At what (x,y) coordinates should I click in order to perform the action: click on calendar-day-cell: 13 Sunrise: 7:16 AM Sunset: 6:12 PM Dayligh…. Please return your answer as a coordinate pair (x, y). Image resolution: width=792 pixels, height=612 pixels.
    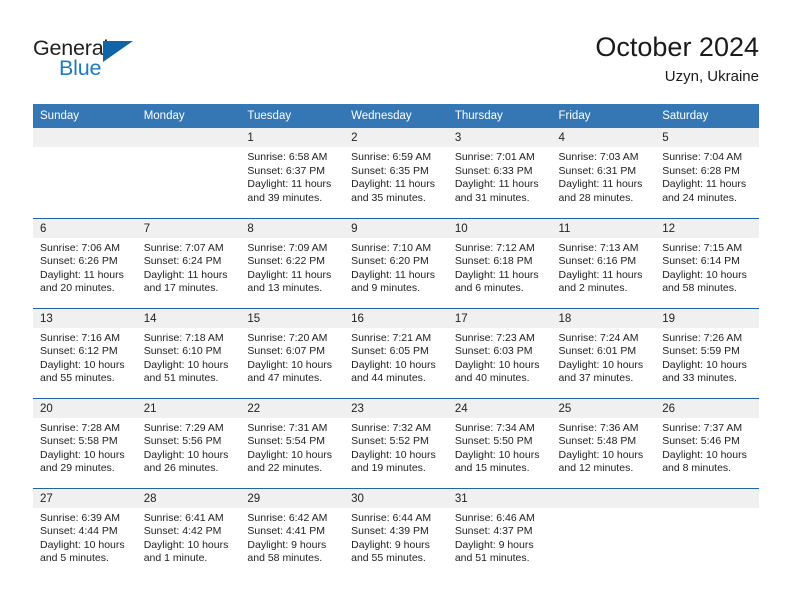
    Looking at the image, I should click on (85, 352).